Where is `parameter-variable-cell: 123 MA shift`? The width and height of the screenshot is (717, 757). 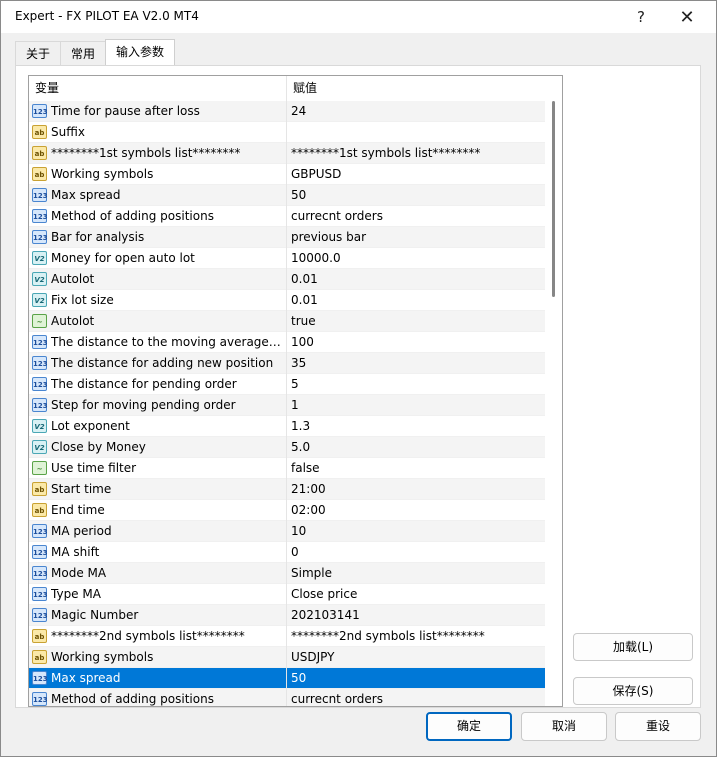 parameter-variable-cell: 123 MA shift is located at coordinates (158, 552).